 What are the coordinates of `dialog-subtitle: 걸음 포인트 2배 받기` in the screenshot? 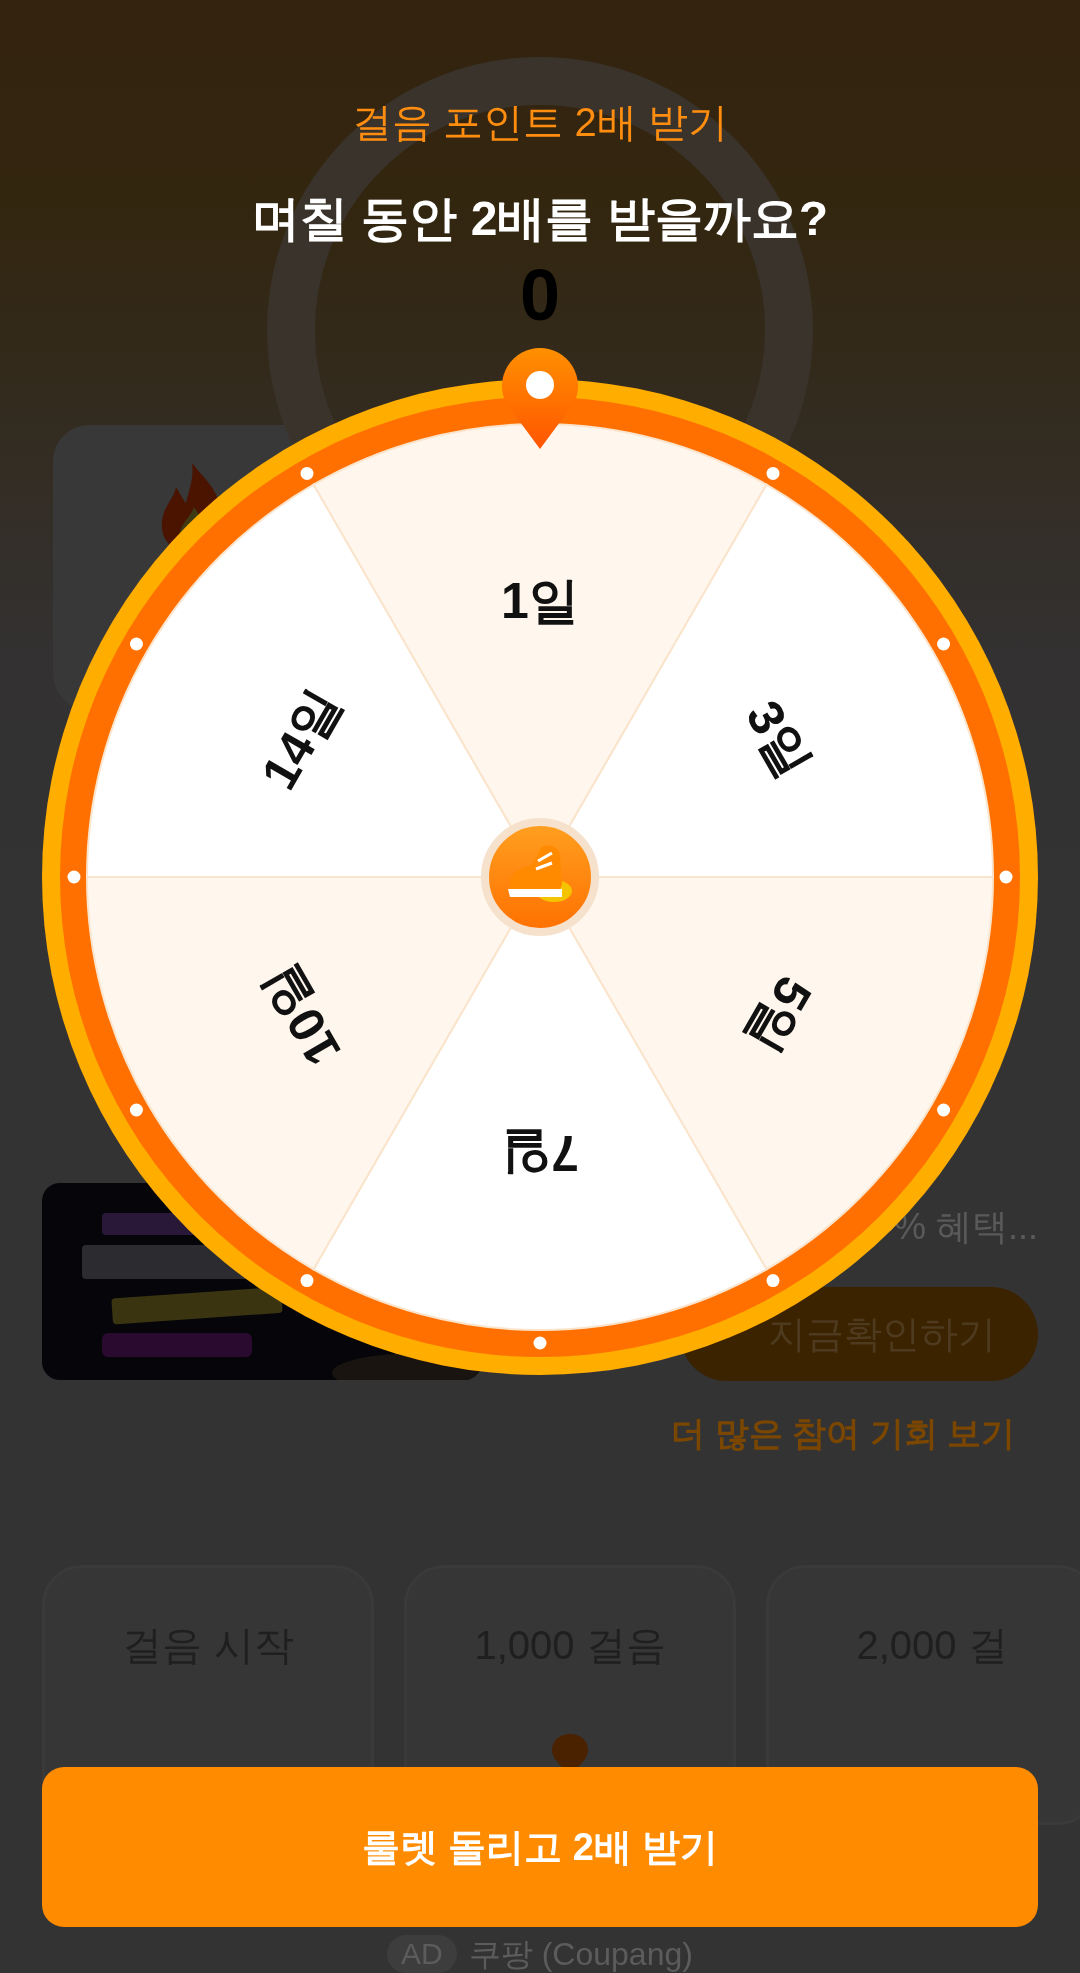 It's located at (540, 122).